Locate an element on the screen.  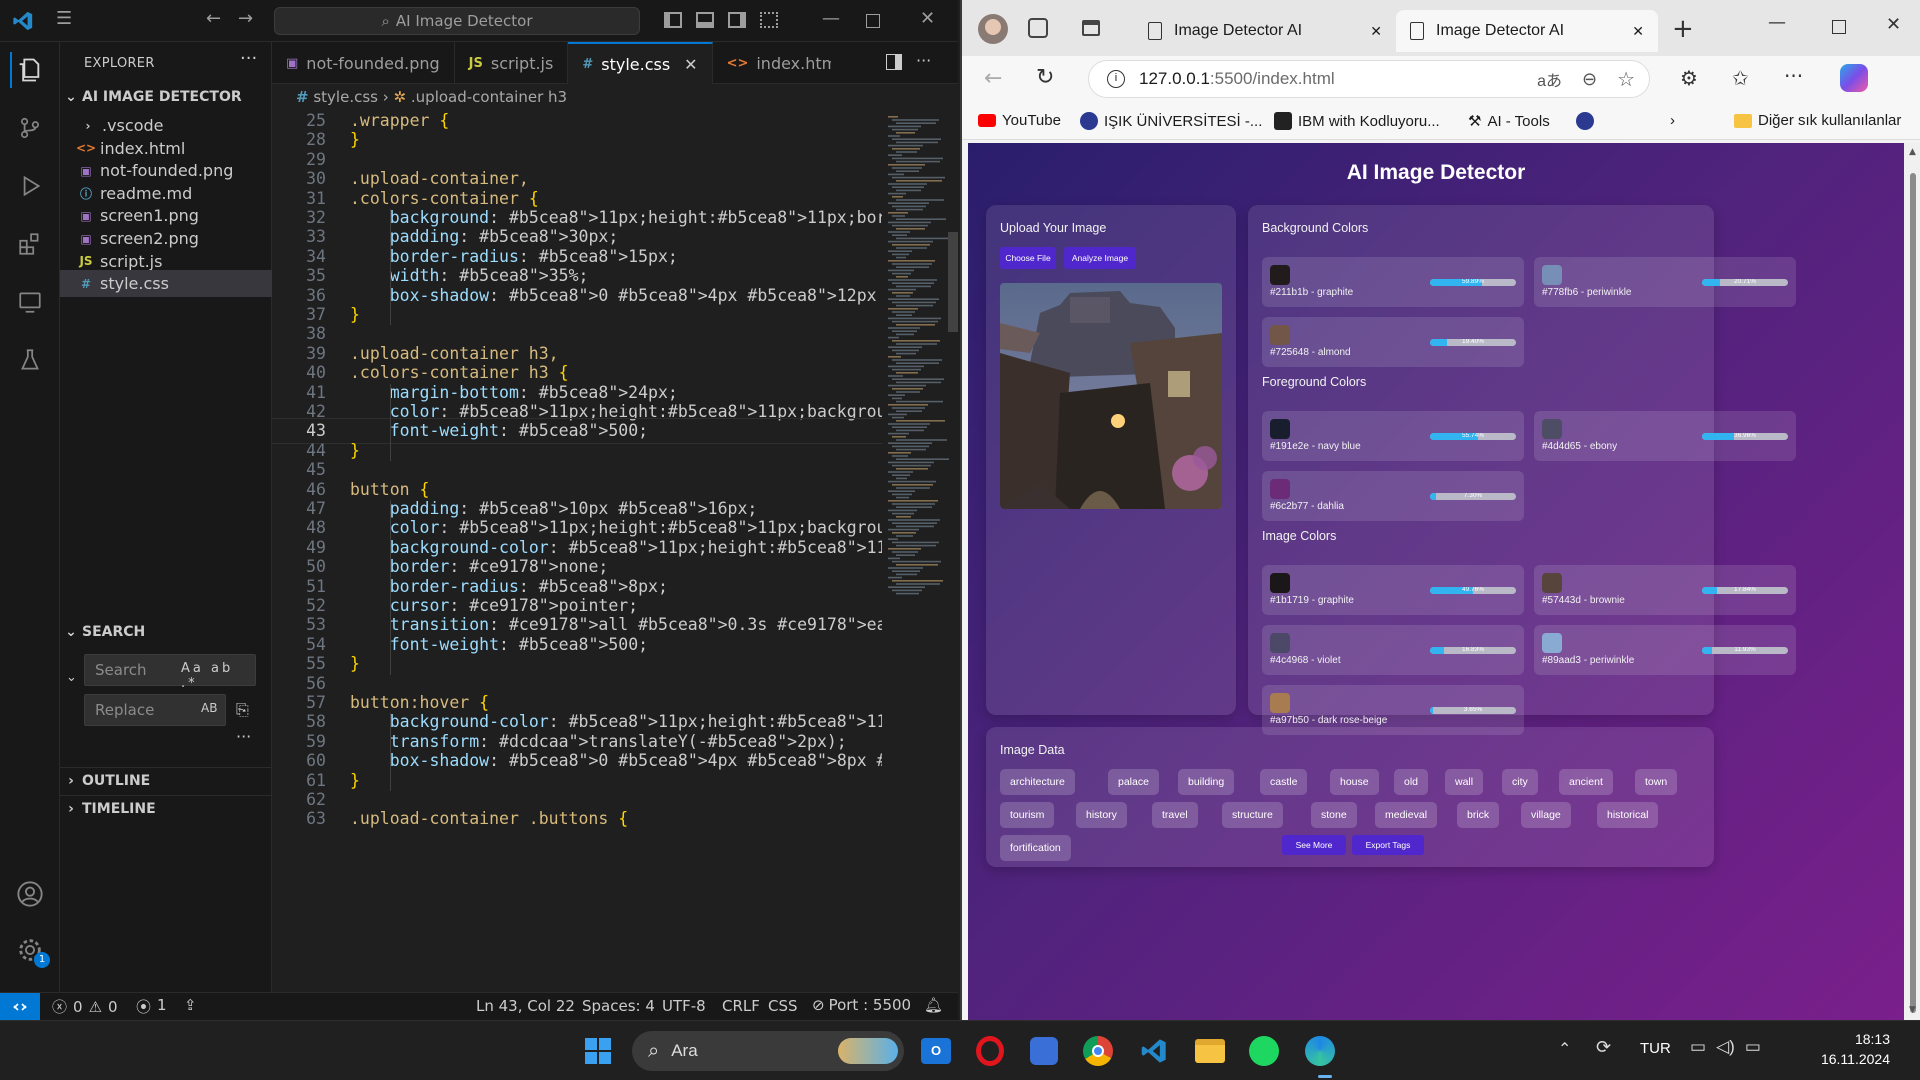
tag-chip: structure is located at coordinates (1252, 815).